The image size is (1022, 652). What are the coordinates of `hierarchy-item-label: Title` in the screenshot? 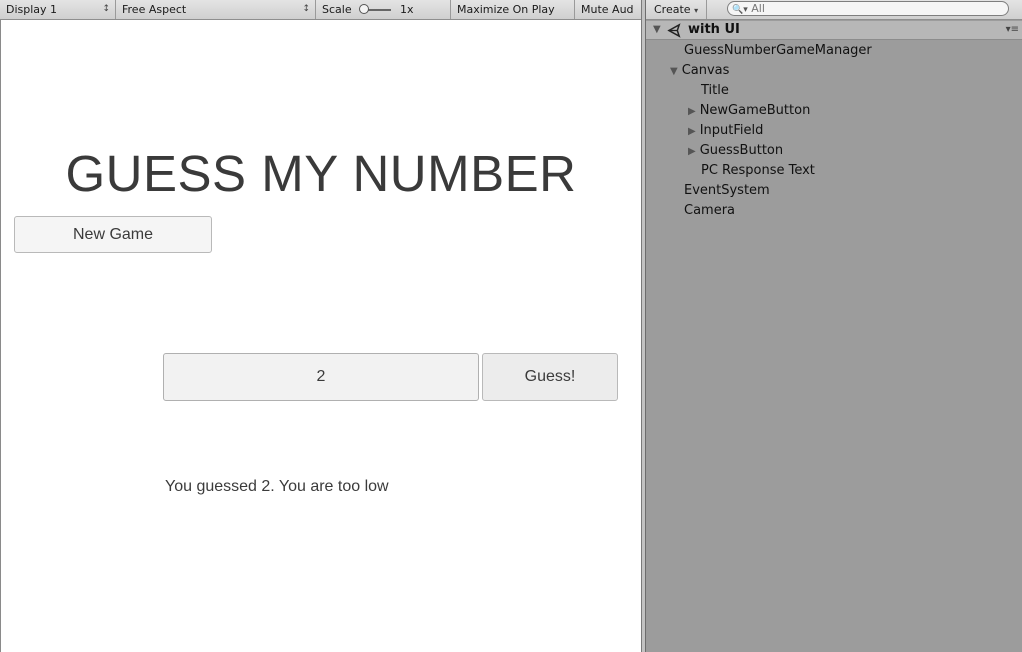 It's located at (715, 90).